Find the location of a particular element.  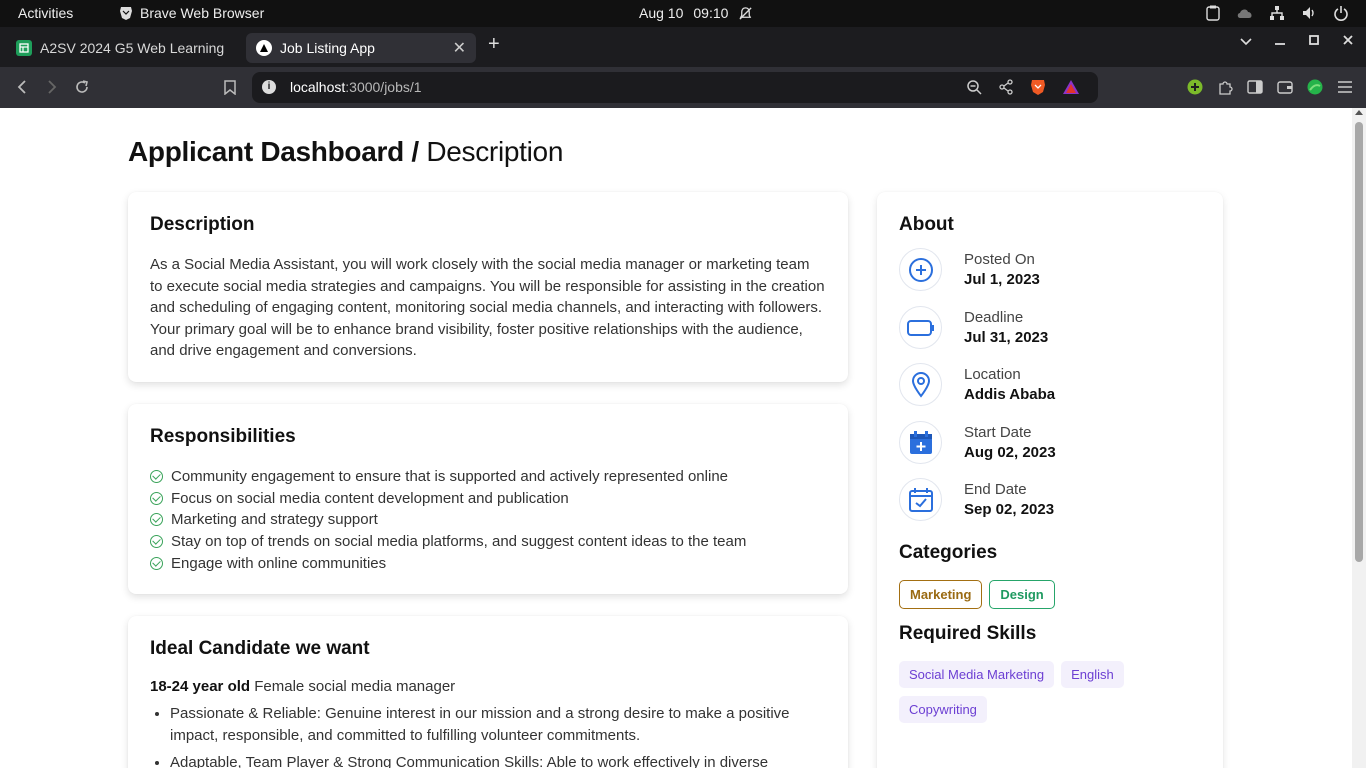

responsibilities-title: Responsibilities is located at coordinates (223, 436).